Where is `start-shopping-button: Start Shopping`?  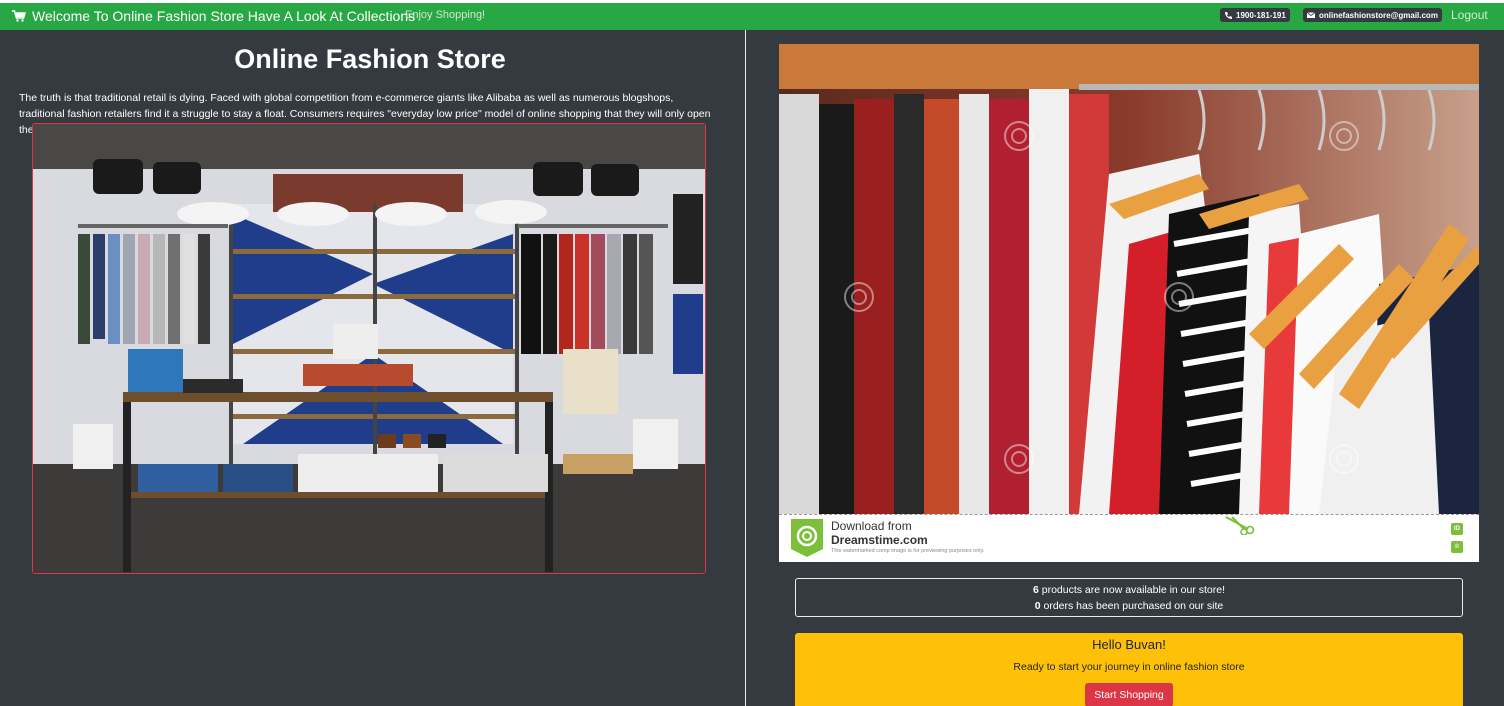 start-shopping-button: Start Shopping is located at coordinates (1129, 694).